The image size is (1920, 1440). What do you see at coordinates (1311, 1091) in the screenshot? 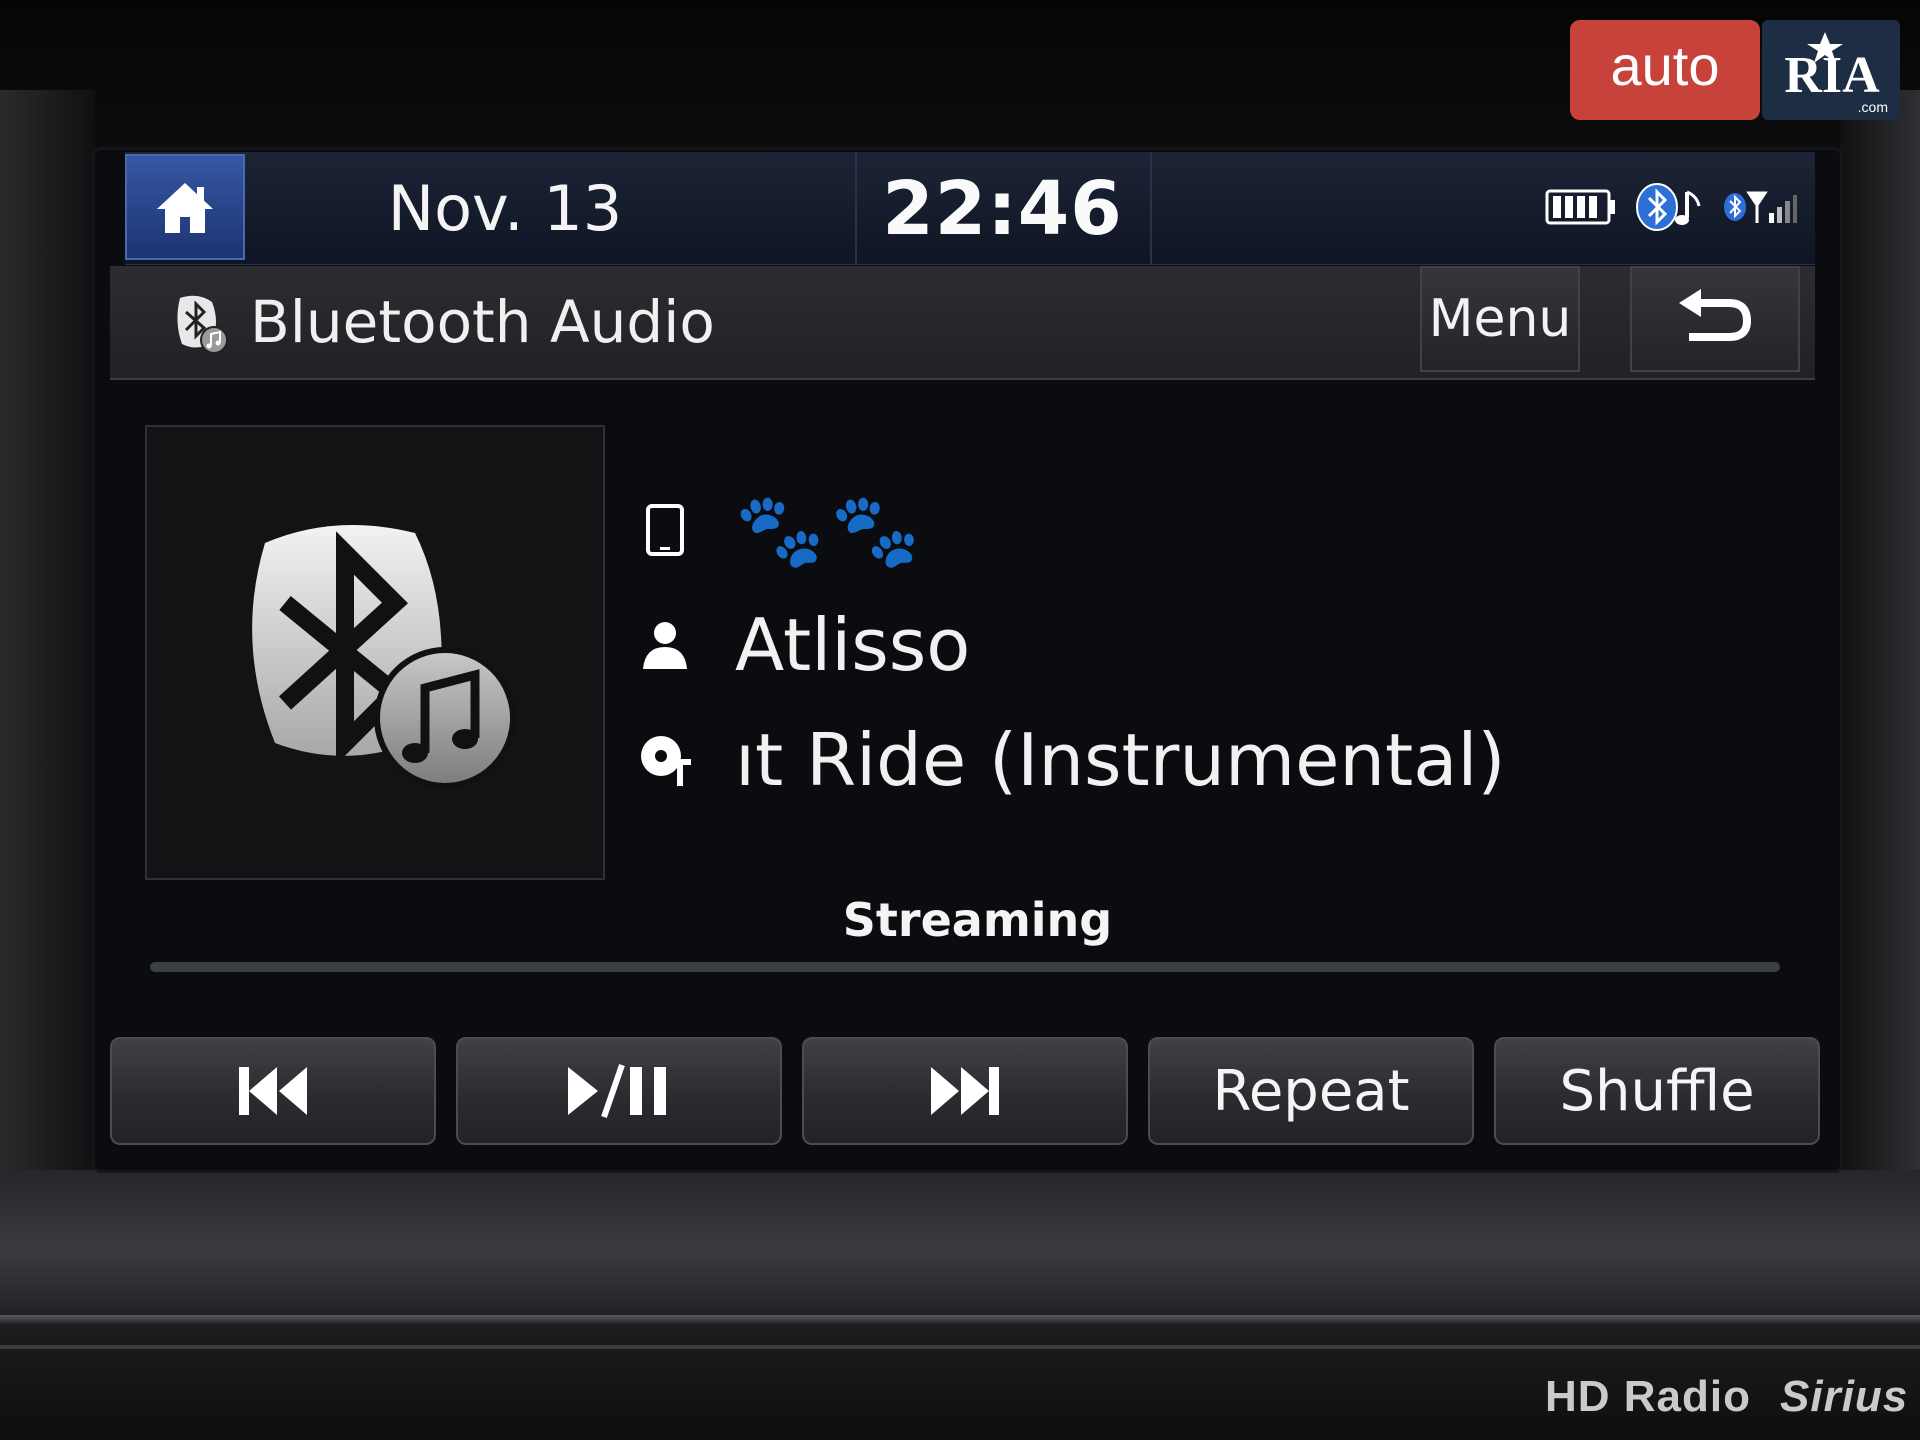
I see `repeat-button: Repeat` at bounding box center [1311, 1091].